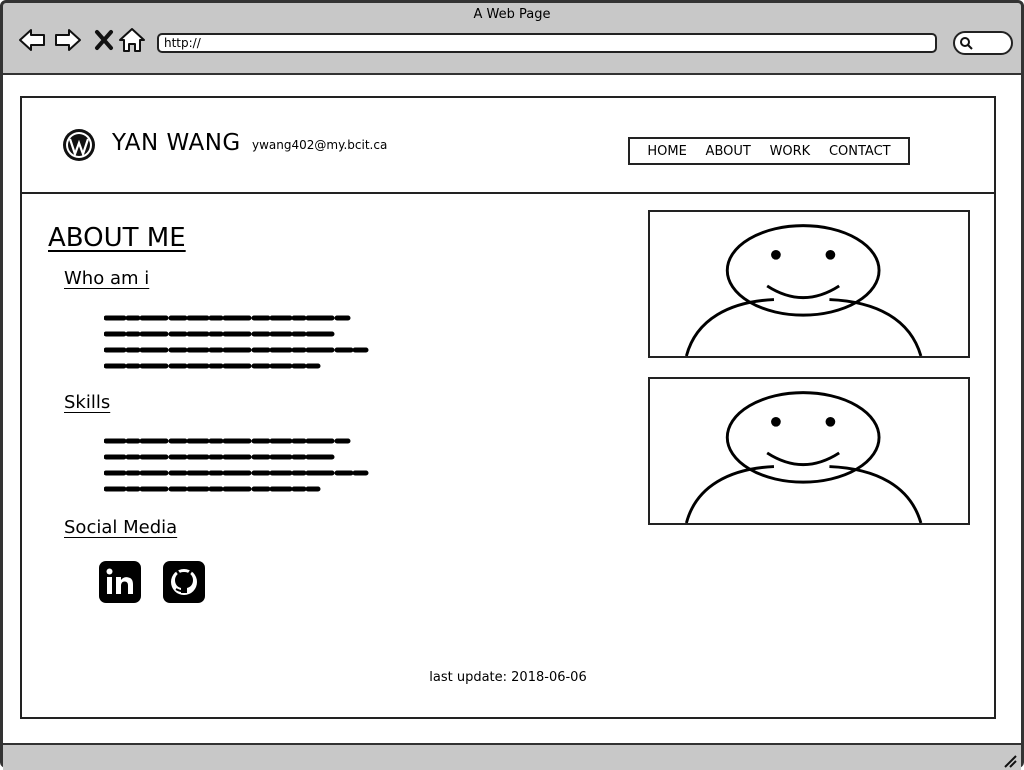 This screenshot has width=1024, height=770. I want to click on github-button, so click(184, 582).